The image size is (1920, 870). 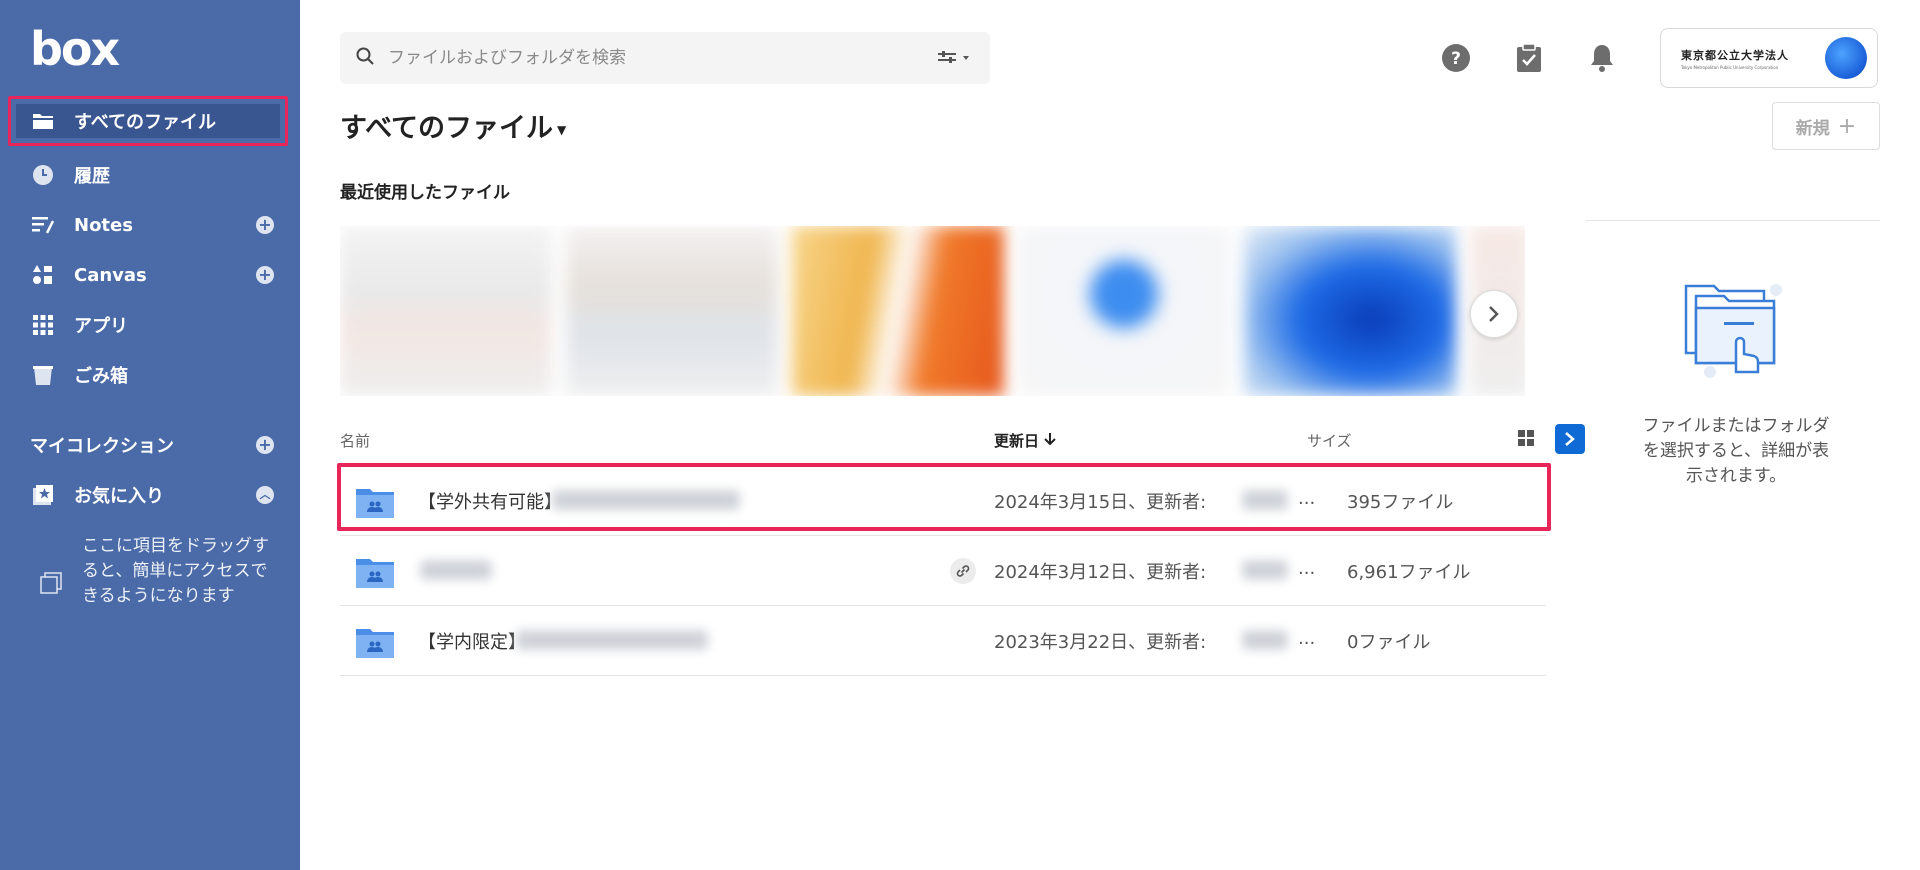 I want to click on drag-target-icon, so click(x=51, y=590).